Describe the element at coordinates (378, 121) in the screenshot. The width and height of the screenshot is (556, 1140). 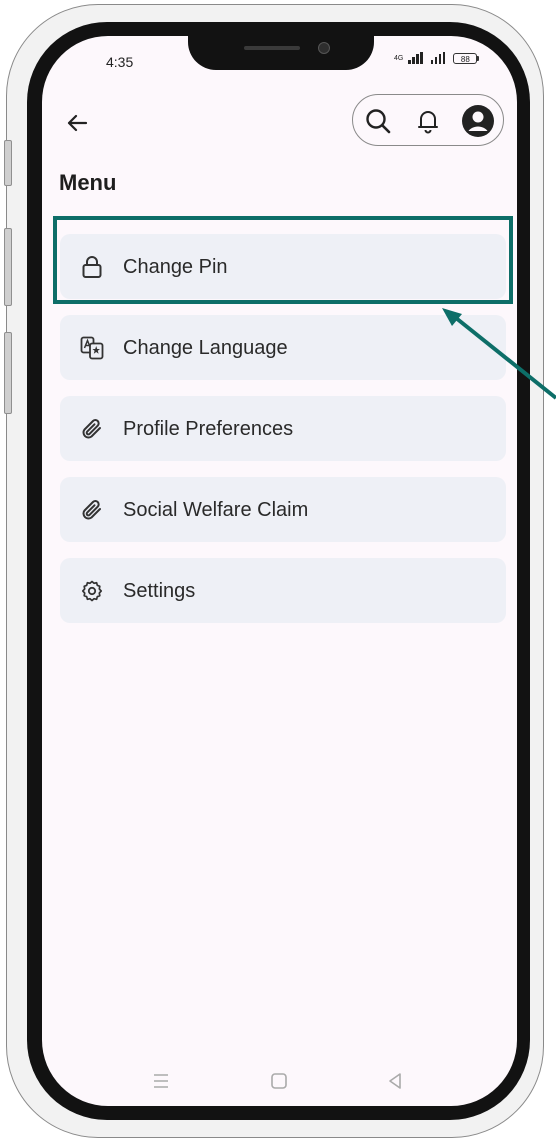
I see `search-icon` at that location.